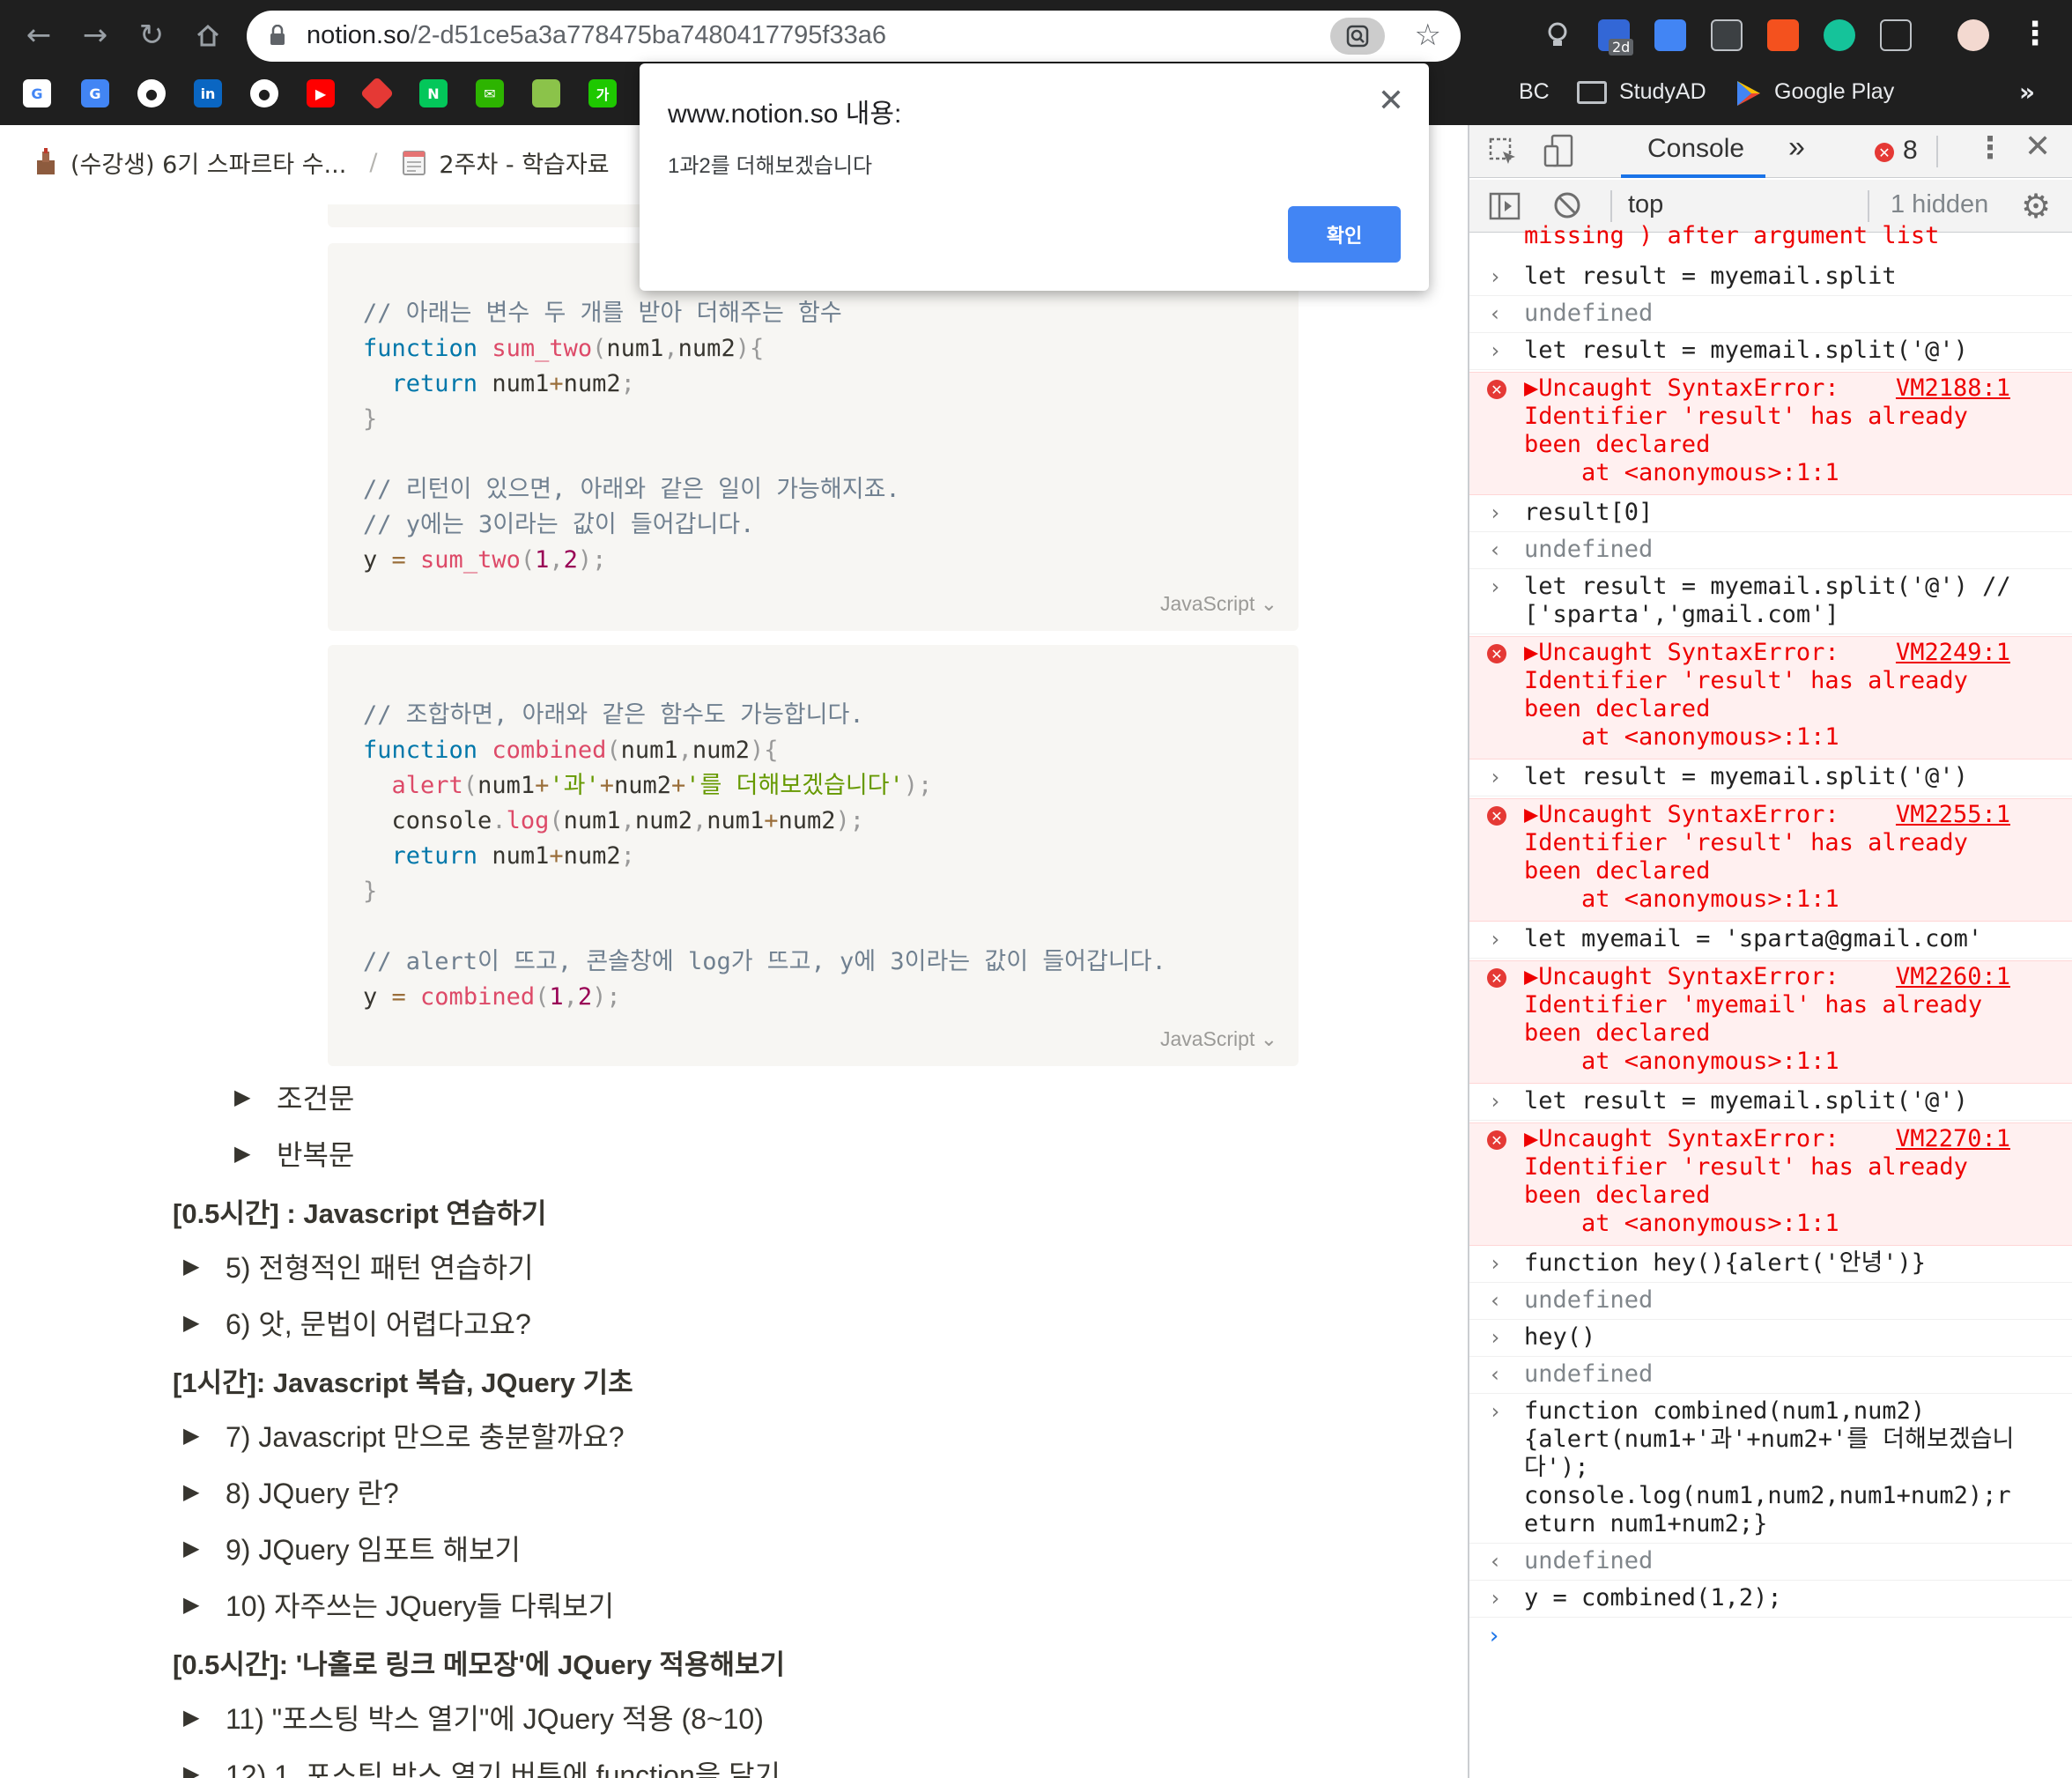  What do you see at coordinates (1770, 941) in the screenshot?
I see `console-input-row: › let myemail = 'sparta@gmail.com'` at bounding box center [1770, 941].